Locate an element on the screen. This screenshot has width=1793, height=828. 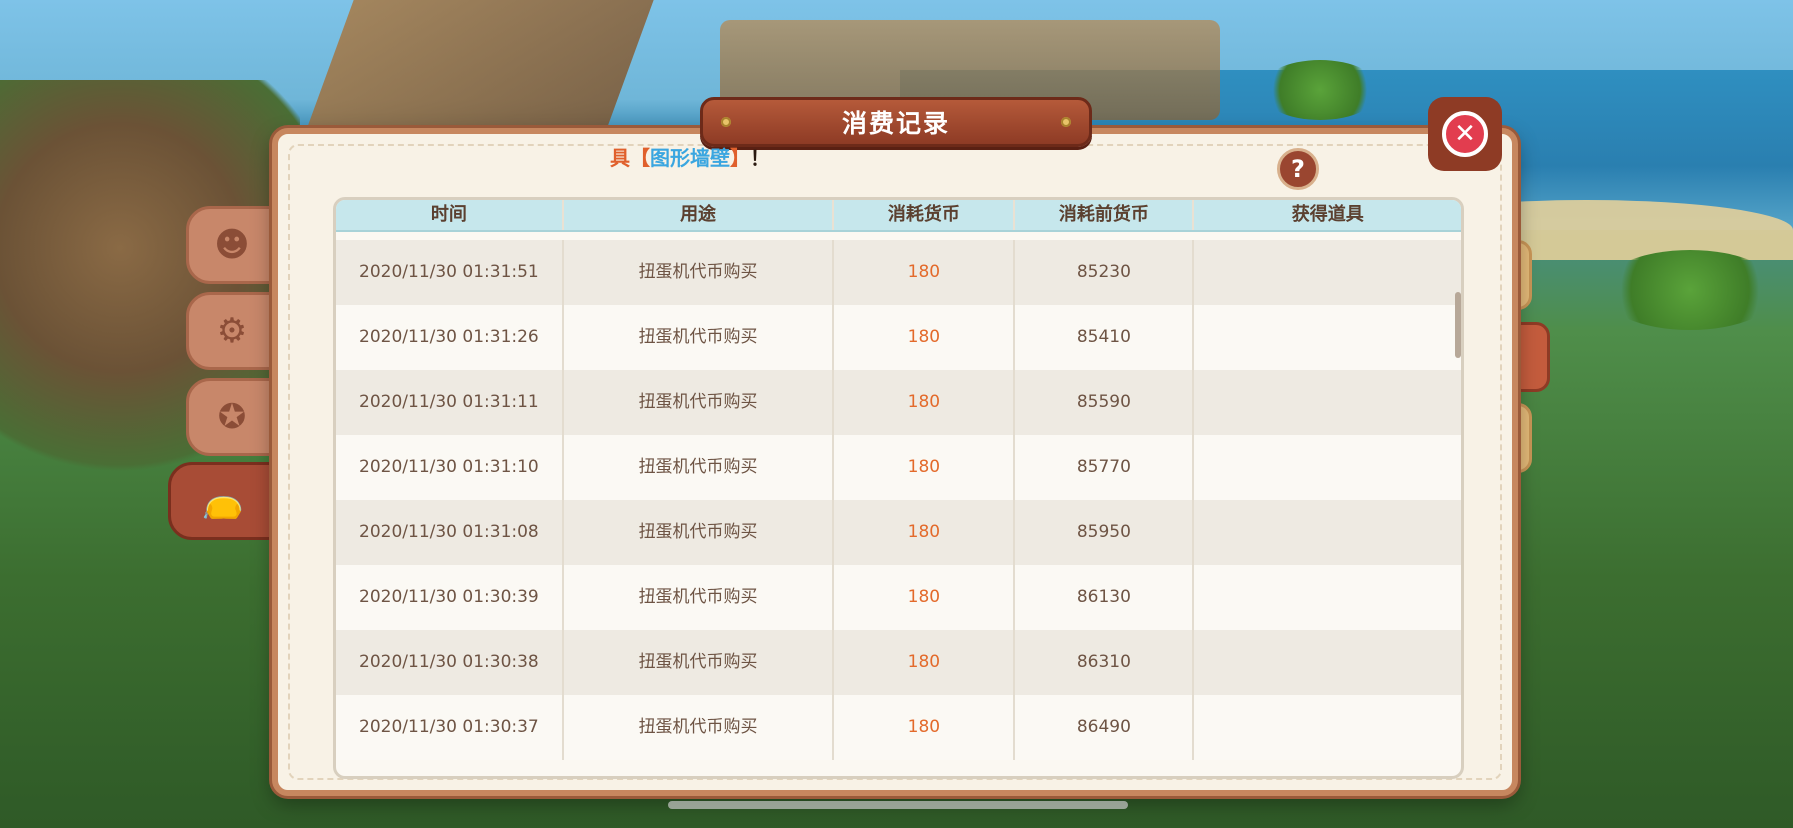
home-indicator is located at coordinates (898, 805).